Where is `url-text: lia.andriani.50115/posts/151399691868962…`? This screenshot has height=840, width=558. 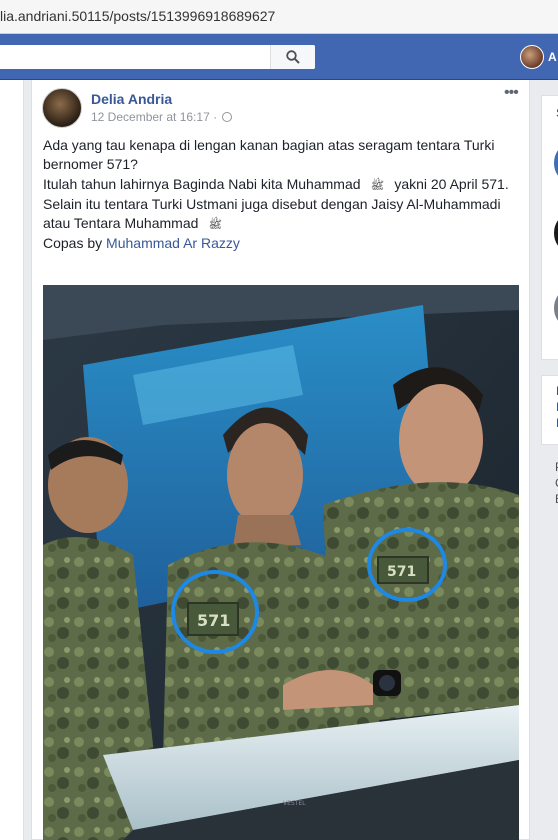
url-text: lia.andriani.50115/posts/151399691868962… is located at coordinates (137, 16).